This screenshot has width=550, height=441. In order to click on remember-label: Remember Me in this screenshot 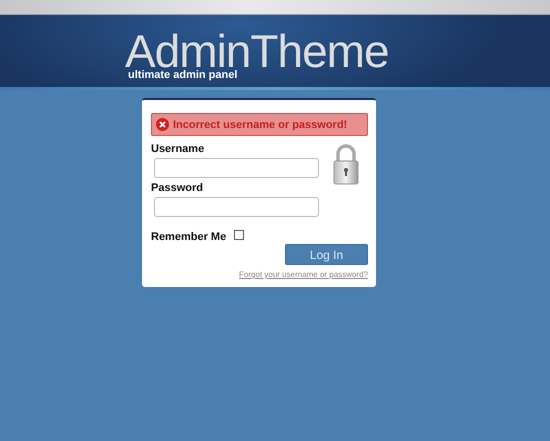, I will do `click(188, 237)`.